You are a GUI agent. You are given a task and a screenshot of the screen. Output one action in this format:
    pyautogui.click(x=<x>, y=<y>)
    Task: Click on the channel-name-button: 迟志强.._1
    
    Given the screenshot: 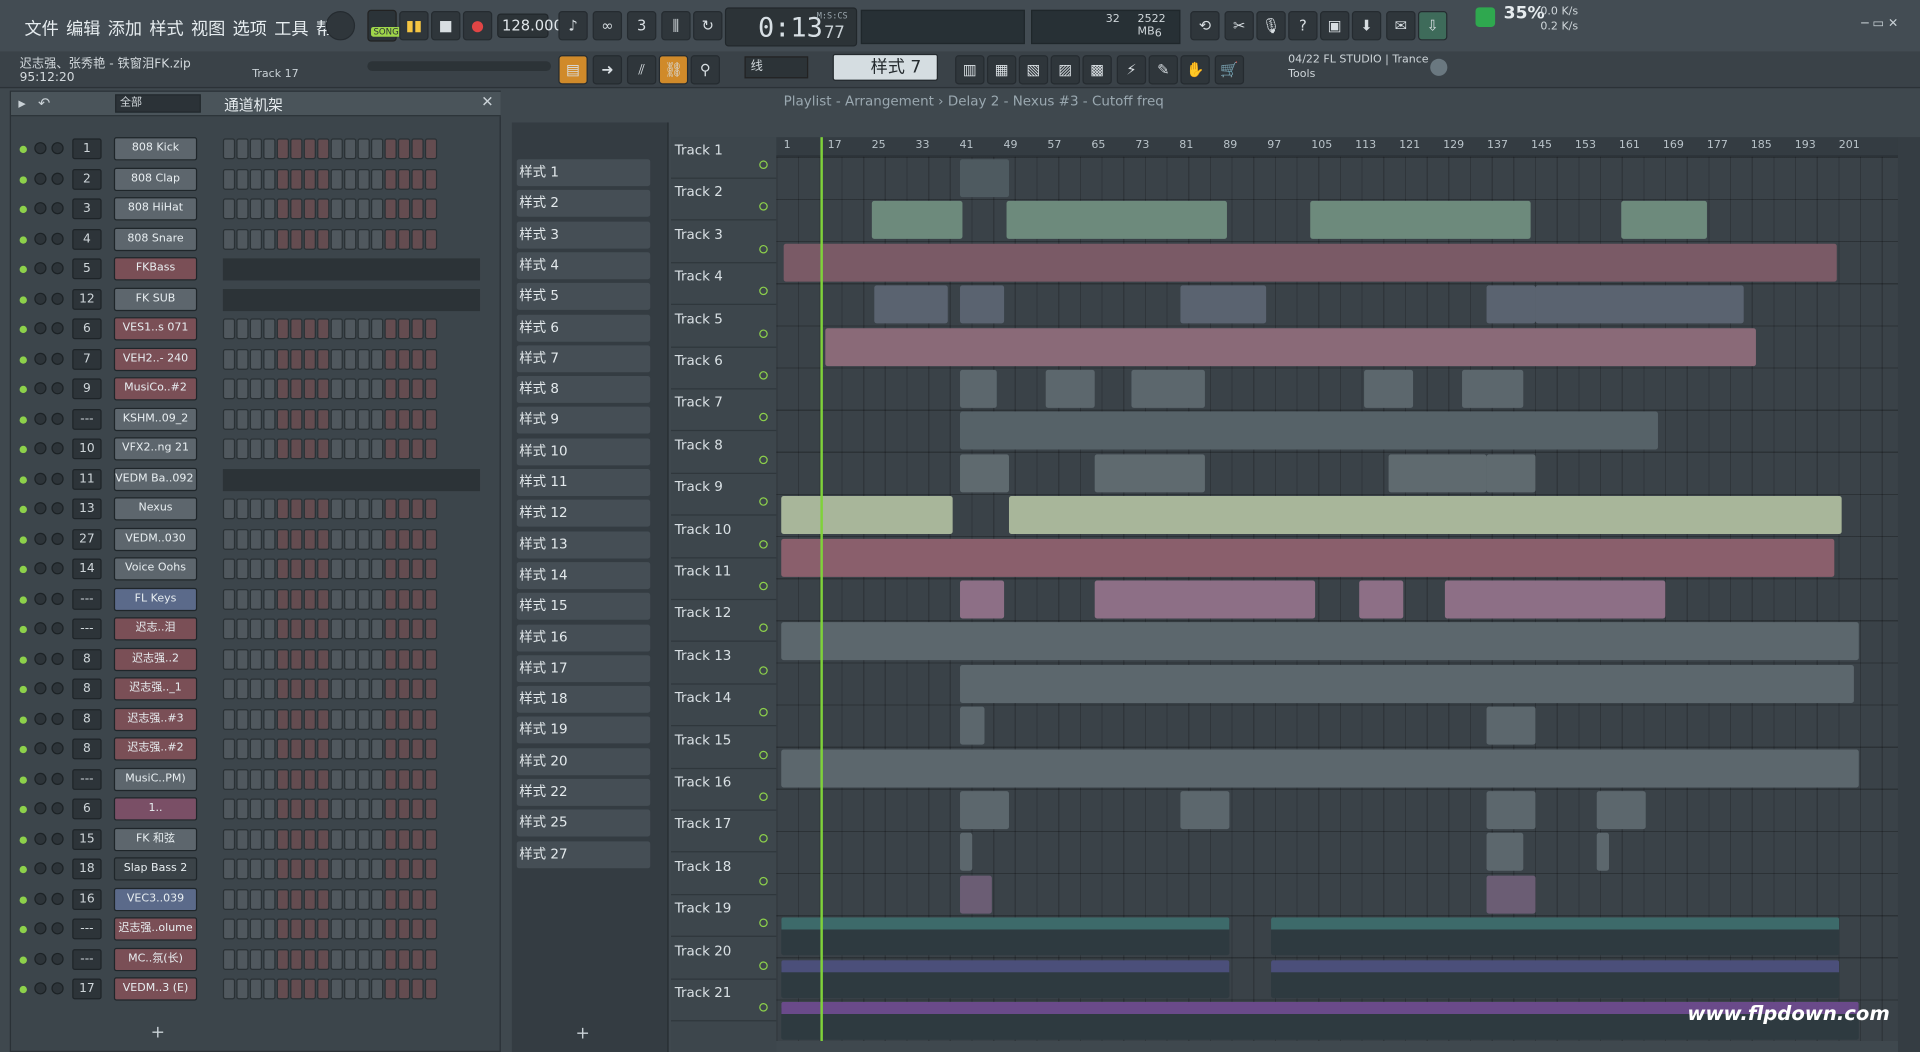 What is the action you would take?
    pyautogui.click(x=155, y=689)
    